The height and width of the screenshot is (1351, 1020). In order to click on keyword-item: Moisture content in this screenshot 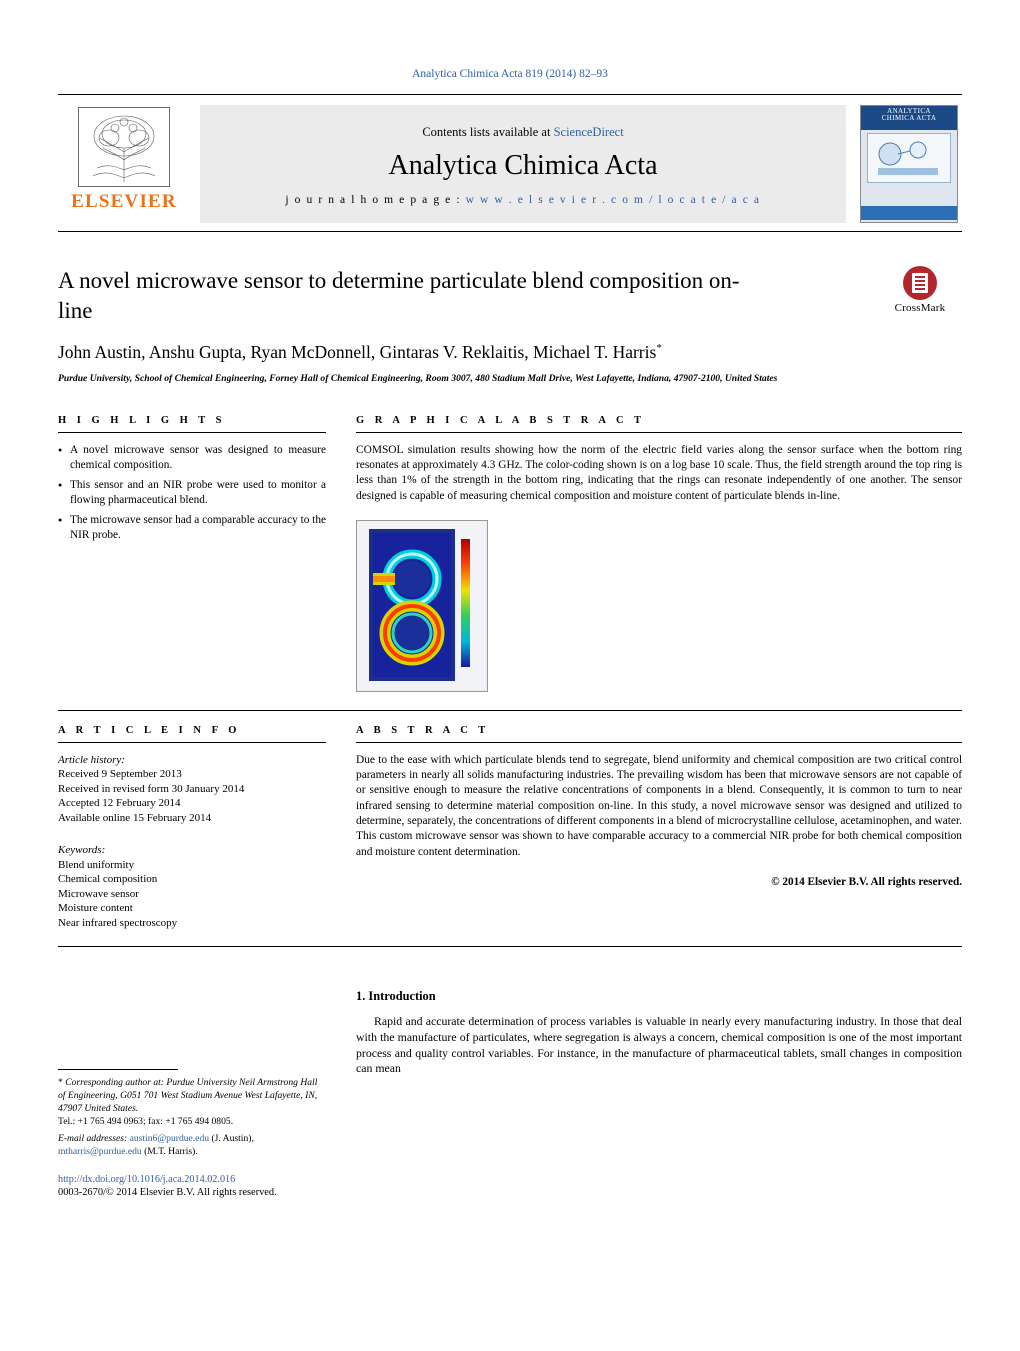, I will do `click(95, 908)`.